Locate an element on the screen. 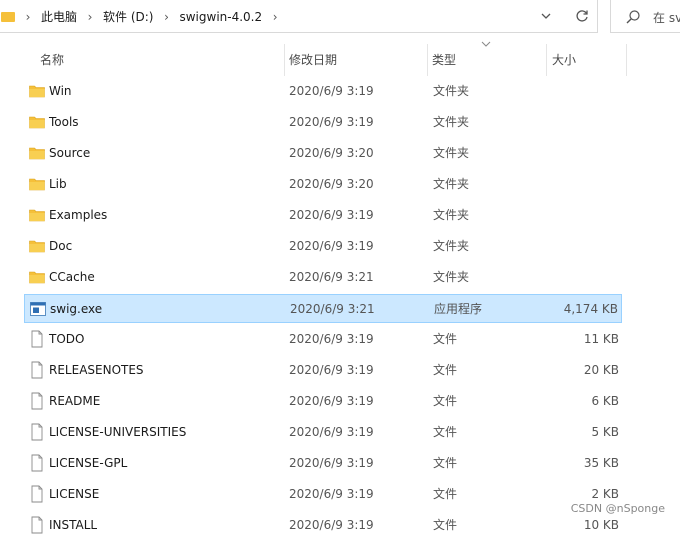 Image resolution: width=680 pixels, height=540 pixels. file-row: Examples 2020/6/9 3:19 文件夹 is located at coordinates (323, 215).